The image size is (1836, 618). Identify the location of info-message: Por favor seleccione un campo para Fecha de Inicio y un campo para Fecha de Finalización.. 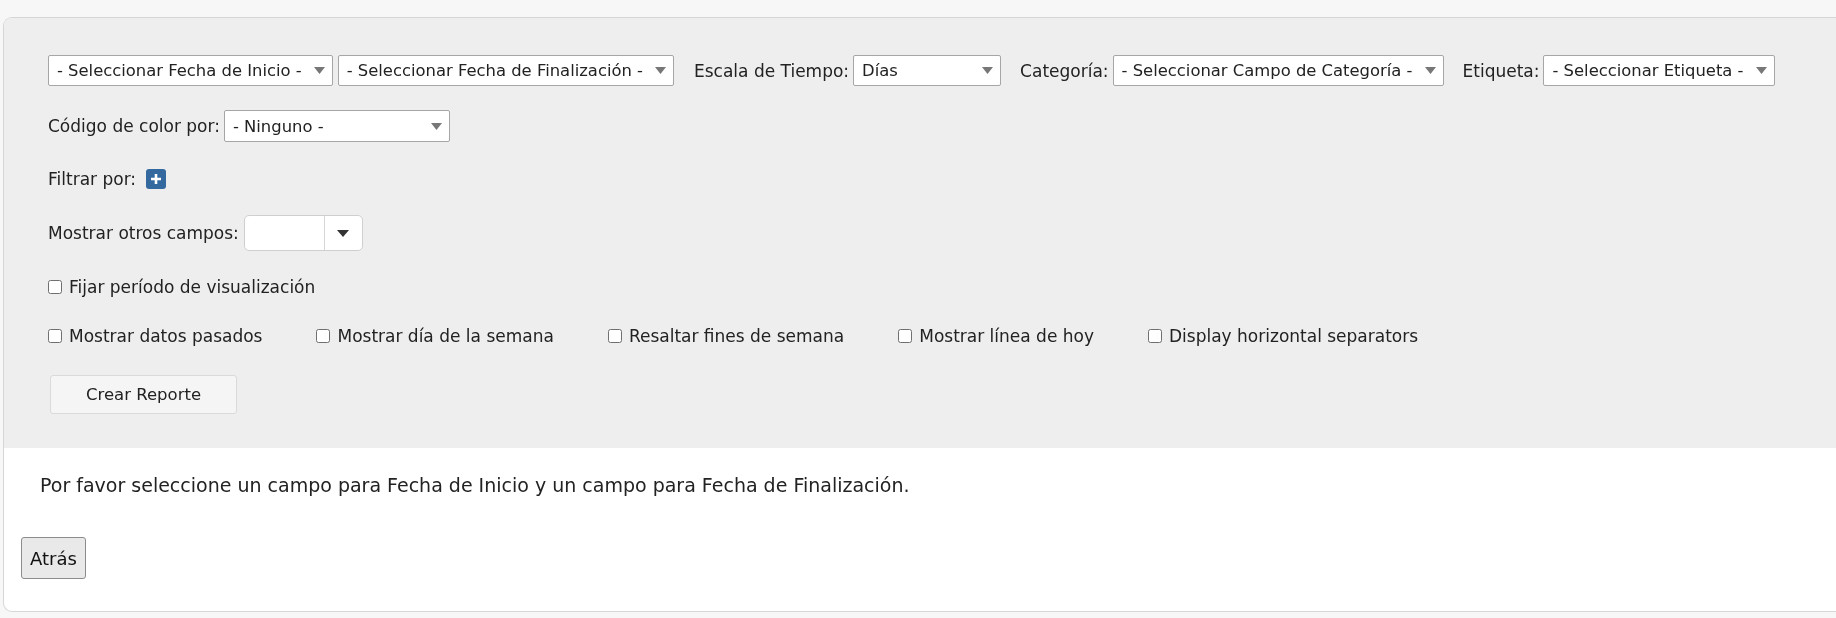
(475, 485).